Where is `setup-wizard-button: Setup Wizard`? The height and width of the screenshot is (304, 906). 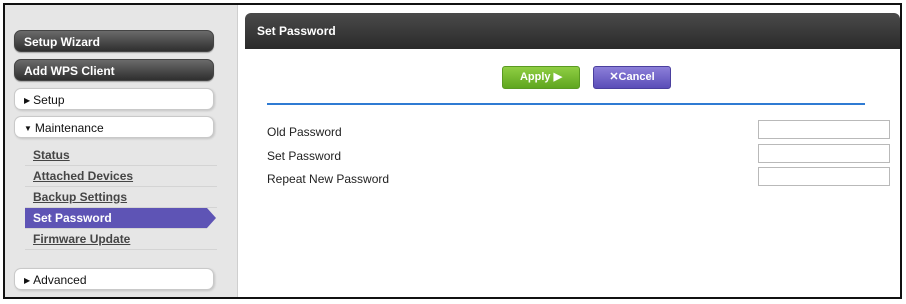 setup-wizard-button: Setup Wizard is located at coordinates (114, 41).